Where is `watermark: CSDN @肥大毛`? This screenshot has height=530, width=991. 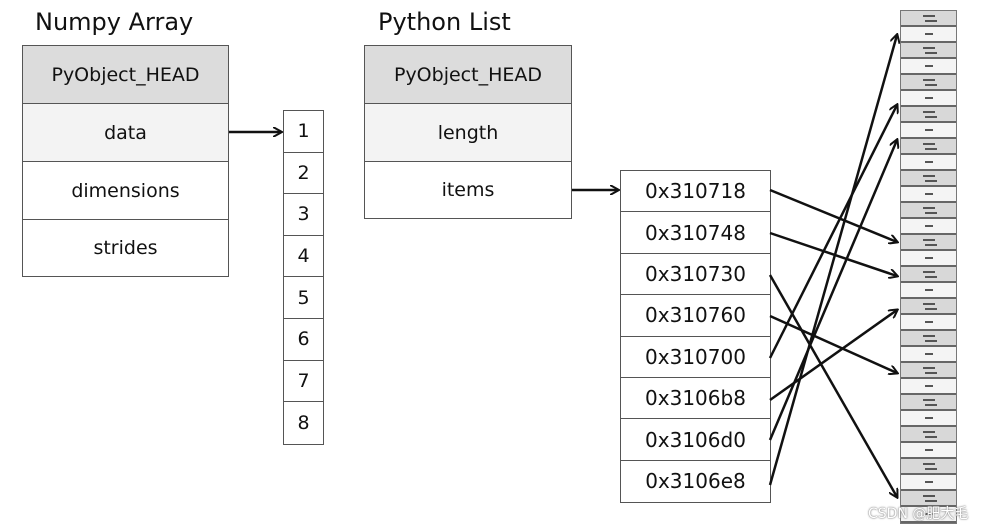 watermark: CSDN @肥大毛 is located at coordinates (918, 514).